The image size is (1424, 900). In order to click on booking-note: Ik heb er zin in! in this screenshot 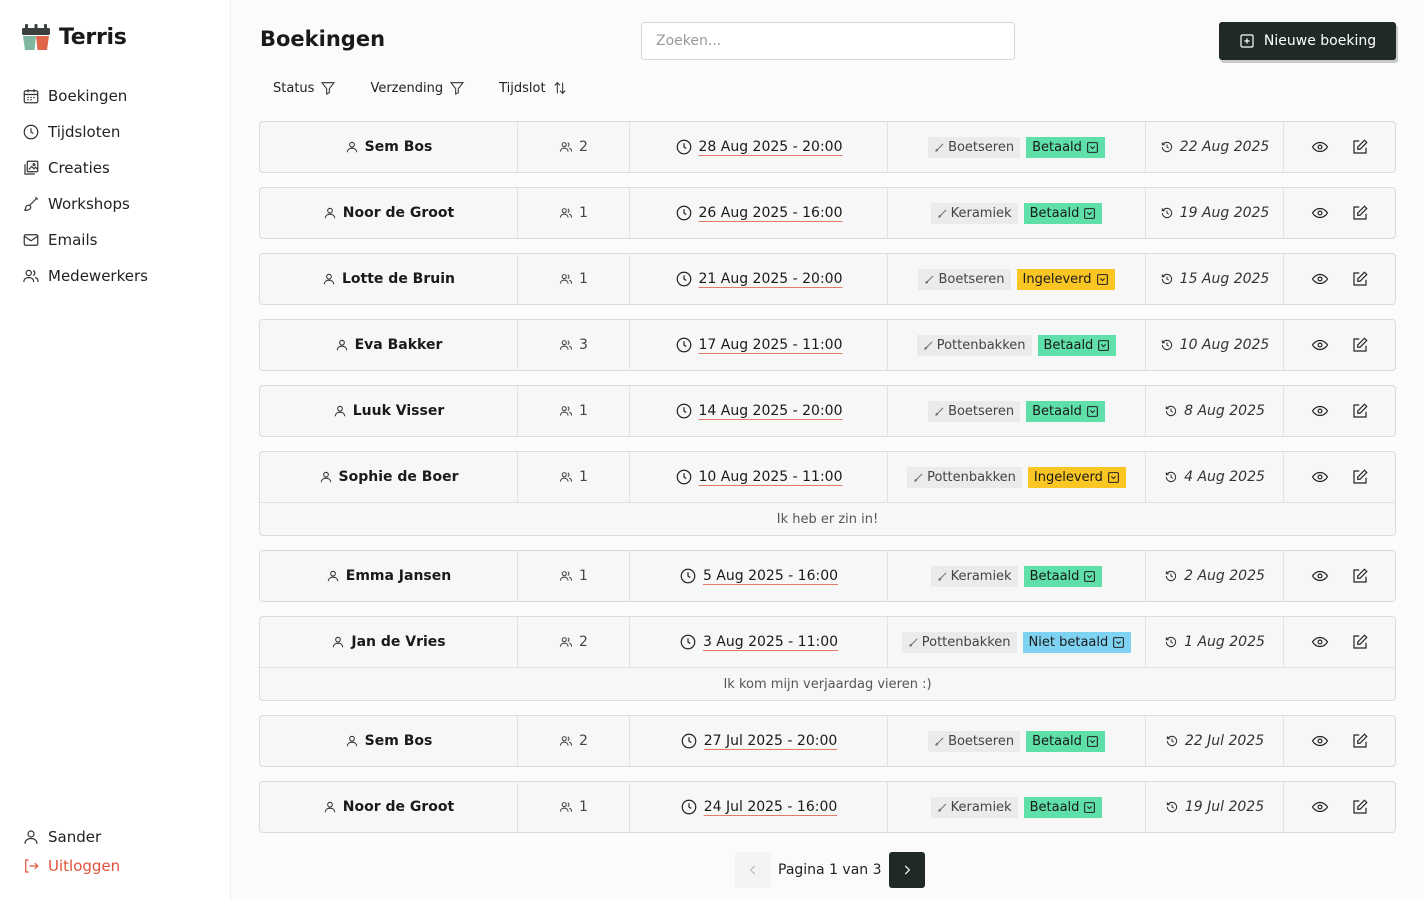, I will do `click(827, 518)`.